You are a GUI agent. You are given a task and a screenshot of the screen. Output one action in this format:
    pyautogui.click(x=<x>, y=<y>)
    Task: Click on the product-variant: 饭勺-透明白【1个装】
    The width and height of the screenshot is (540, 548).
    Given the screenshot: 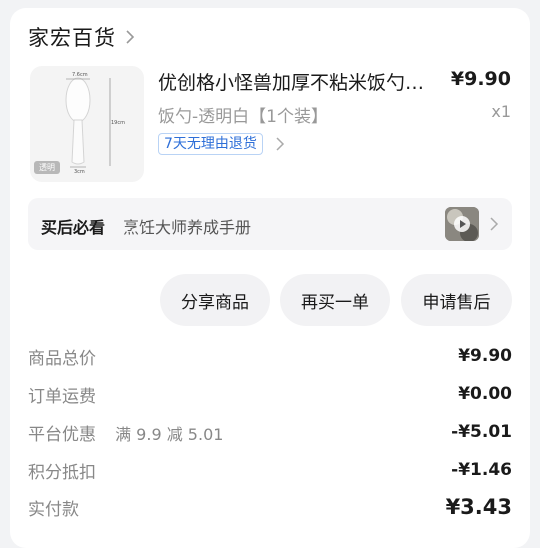 What is the action you would take?
    pyautogui.click(x=243, y=117)
    